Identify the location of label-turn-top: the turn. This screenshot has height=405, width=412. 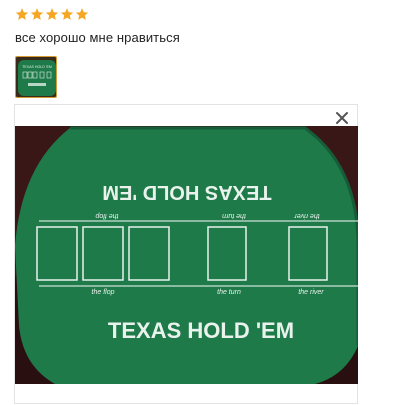
(234, 215).